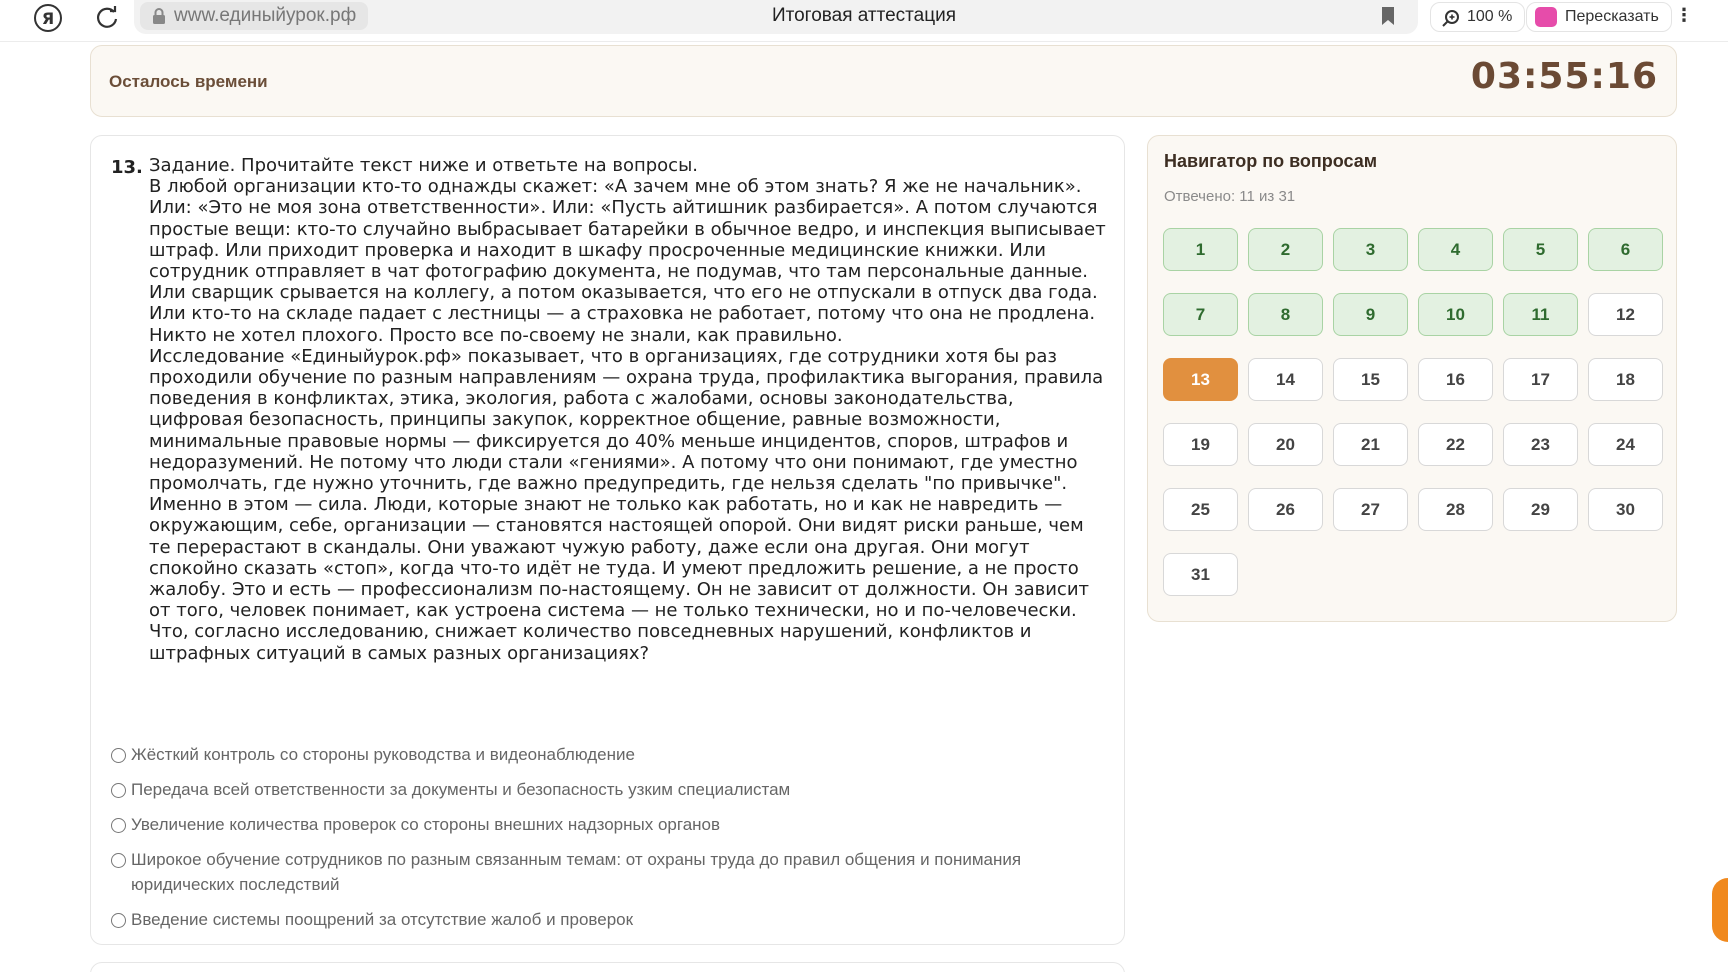 The width and height of the screenshot is (1728, 972). What do you see at coordinates (1612, 16) in the screenshot?
I see `retell-label: Пересказать` at bounding box center [1612, 16].